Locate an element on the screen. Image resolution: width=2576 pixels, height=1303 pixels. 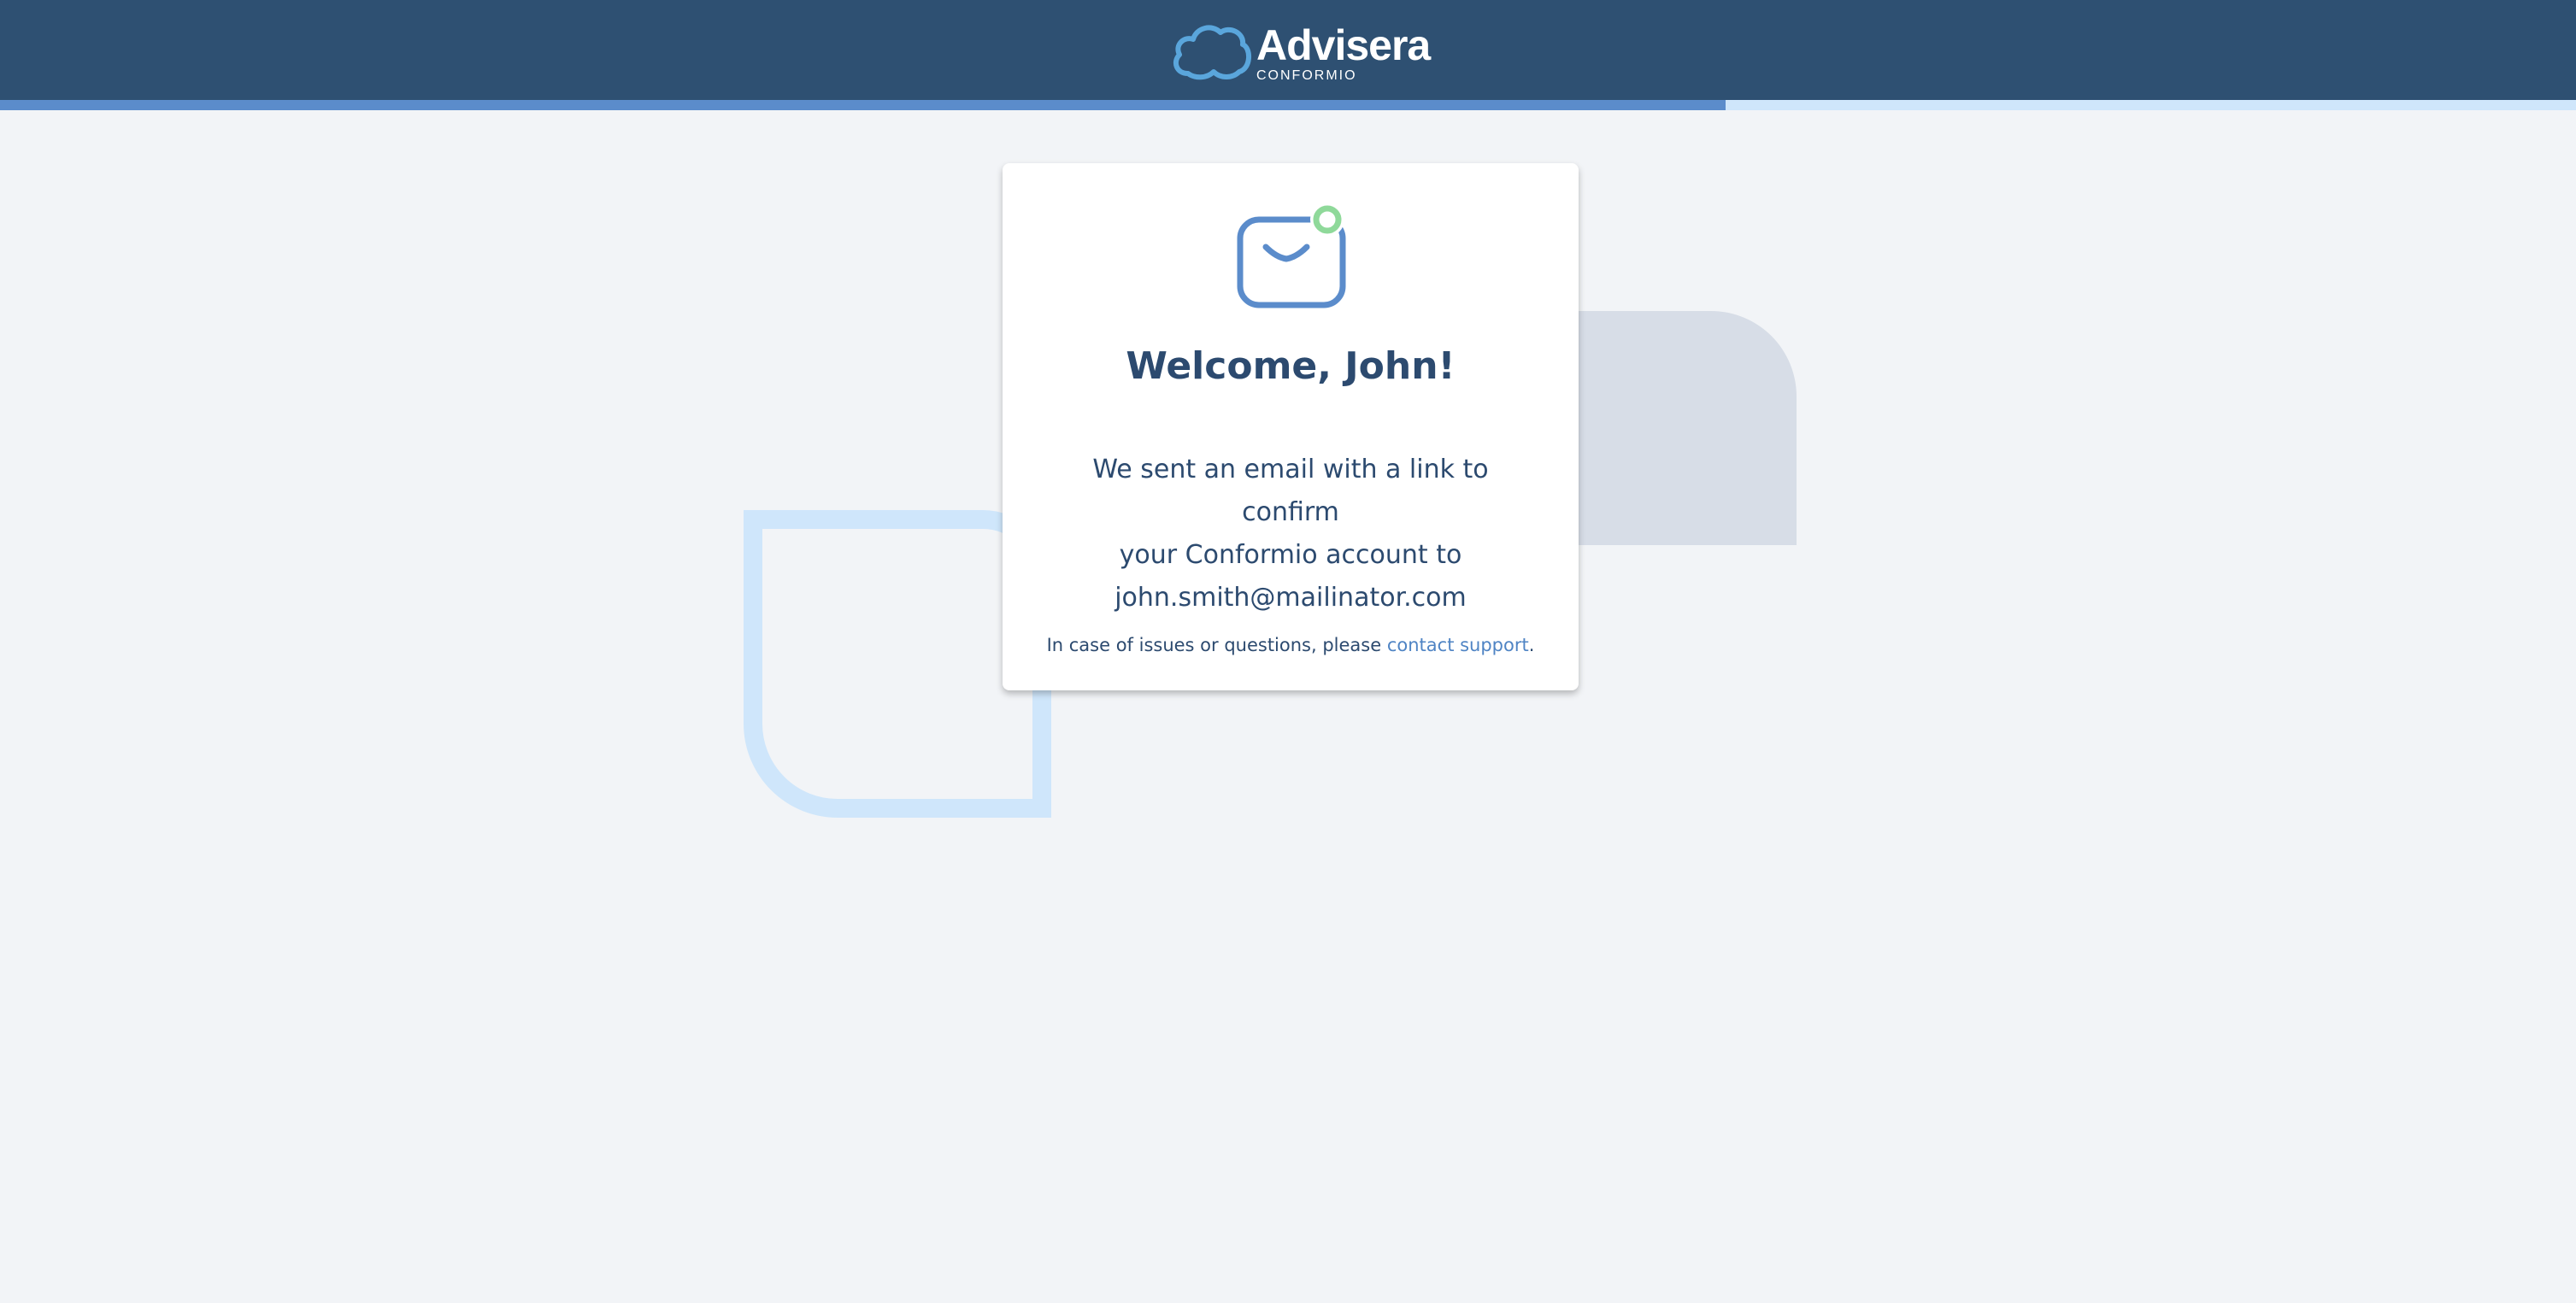
support-note-text: In case of issues or questions, please is located at coordinates (1216, 645).